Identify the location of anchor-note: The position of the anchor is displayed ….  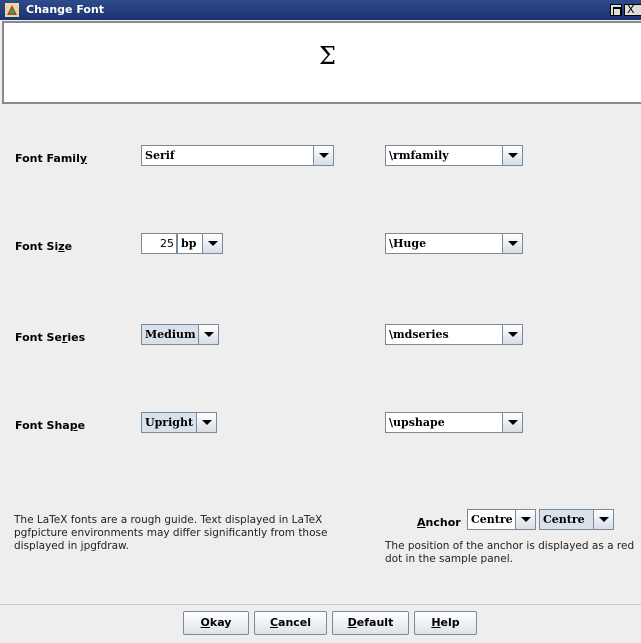
(510, 552).